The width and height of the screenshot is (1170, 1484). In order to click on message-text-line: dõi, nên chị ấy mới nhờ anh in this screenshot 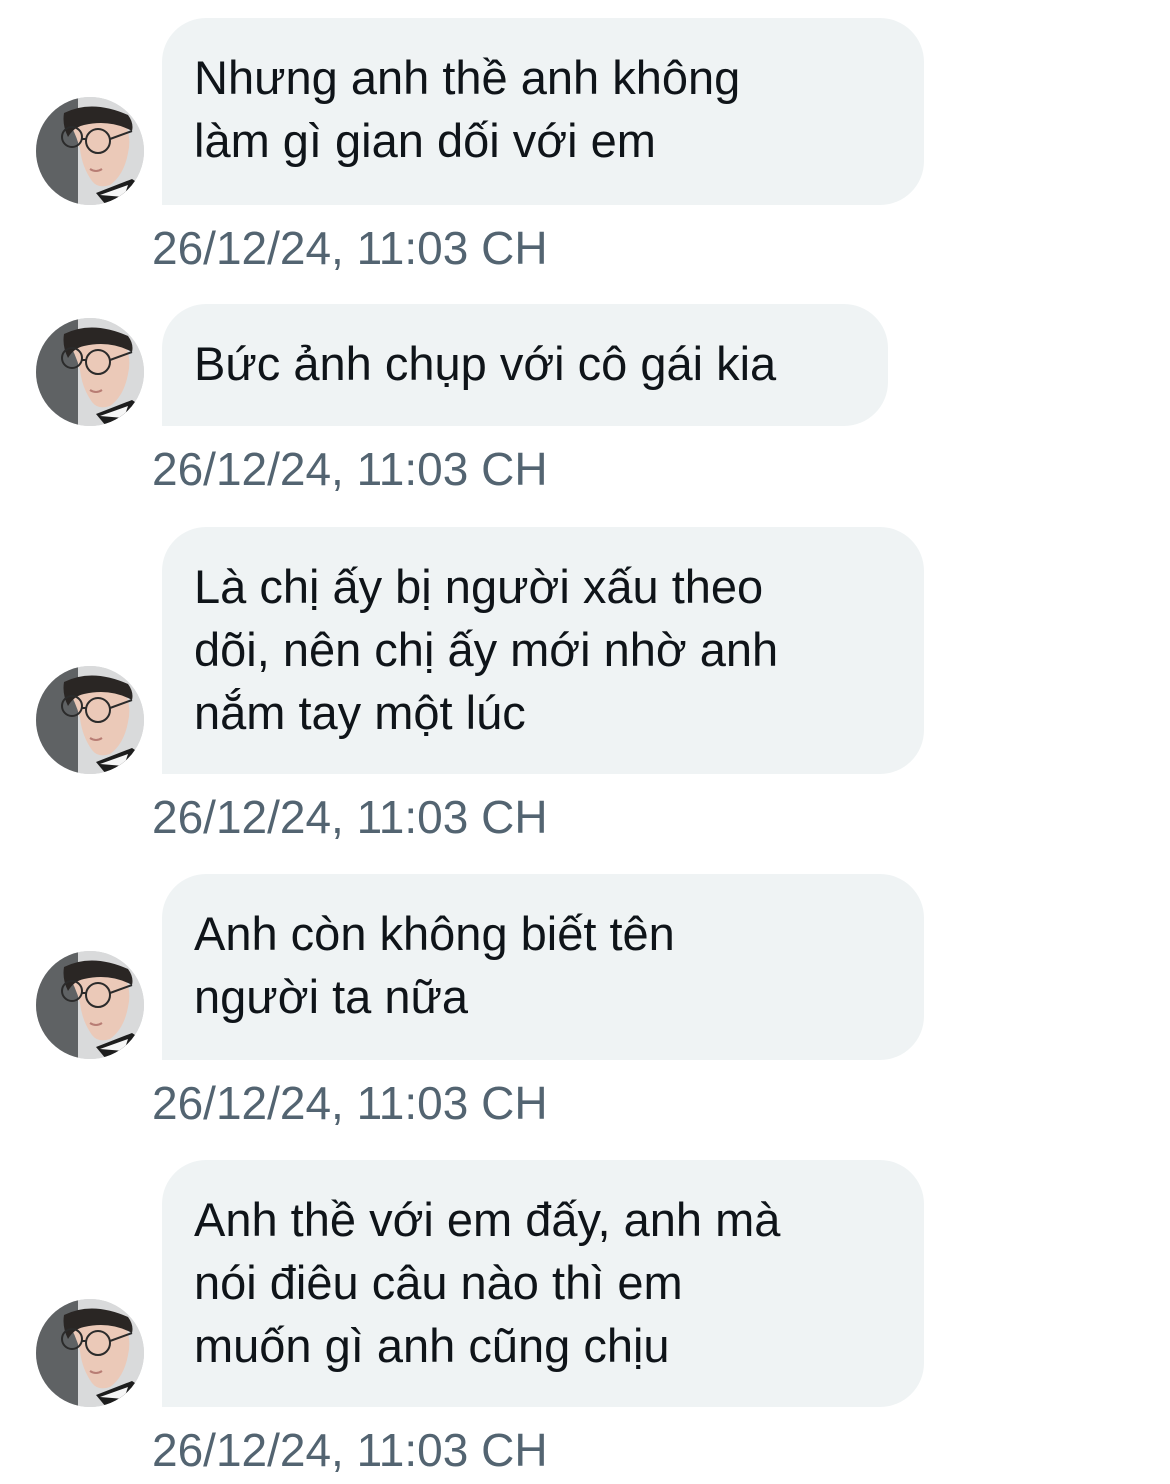, I will do `click(486, 649)`.